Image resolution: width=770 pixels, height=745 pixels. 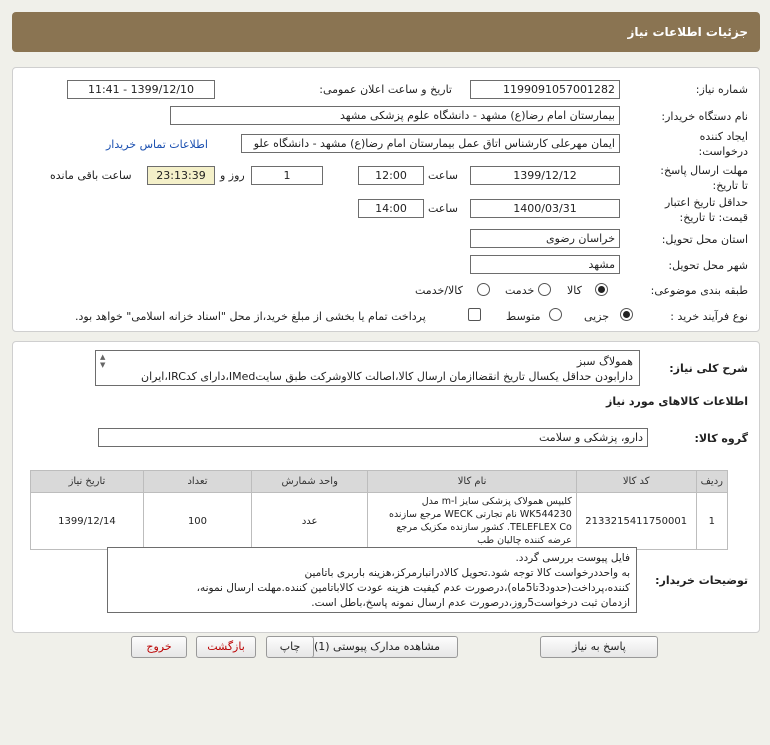 I want to click on days-label: روز و, so click(x=232, y=175).